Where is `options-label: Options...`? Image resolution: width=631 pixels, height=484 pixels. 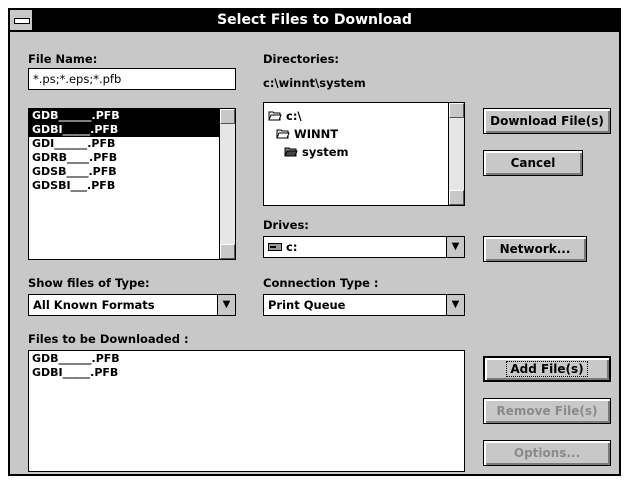 options-label: Options... is located at coordinates (547, 453).